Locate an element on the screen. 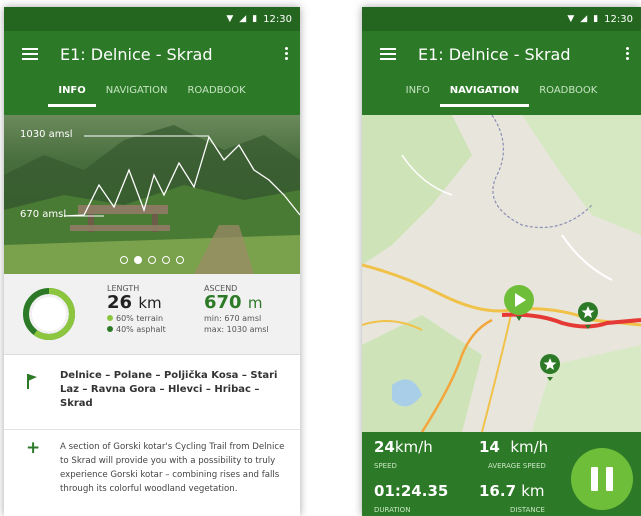 The width and height of the screenshot is (641, 516). ascend-unit: m is located at coordinates (255, 303).